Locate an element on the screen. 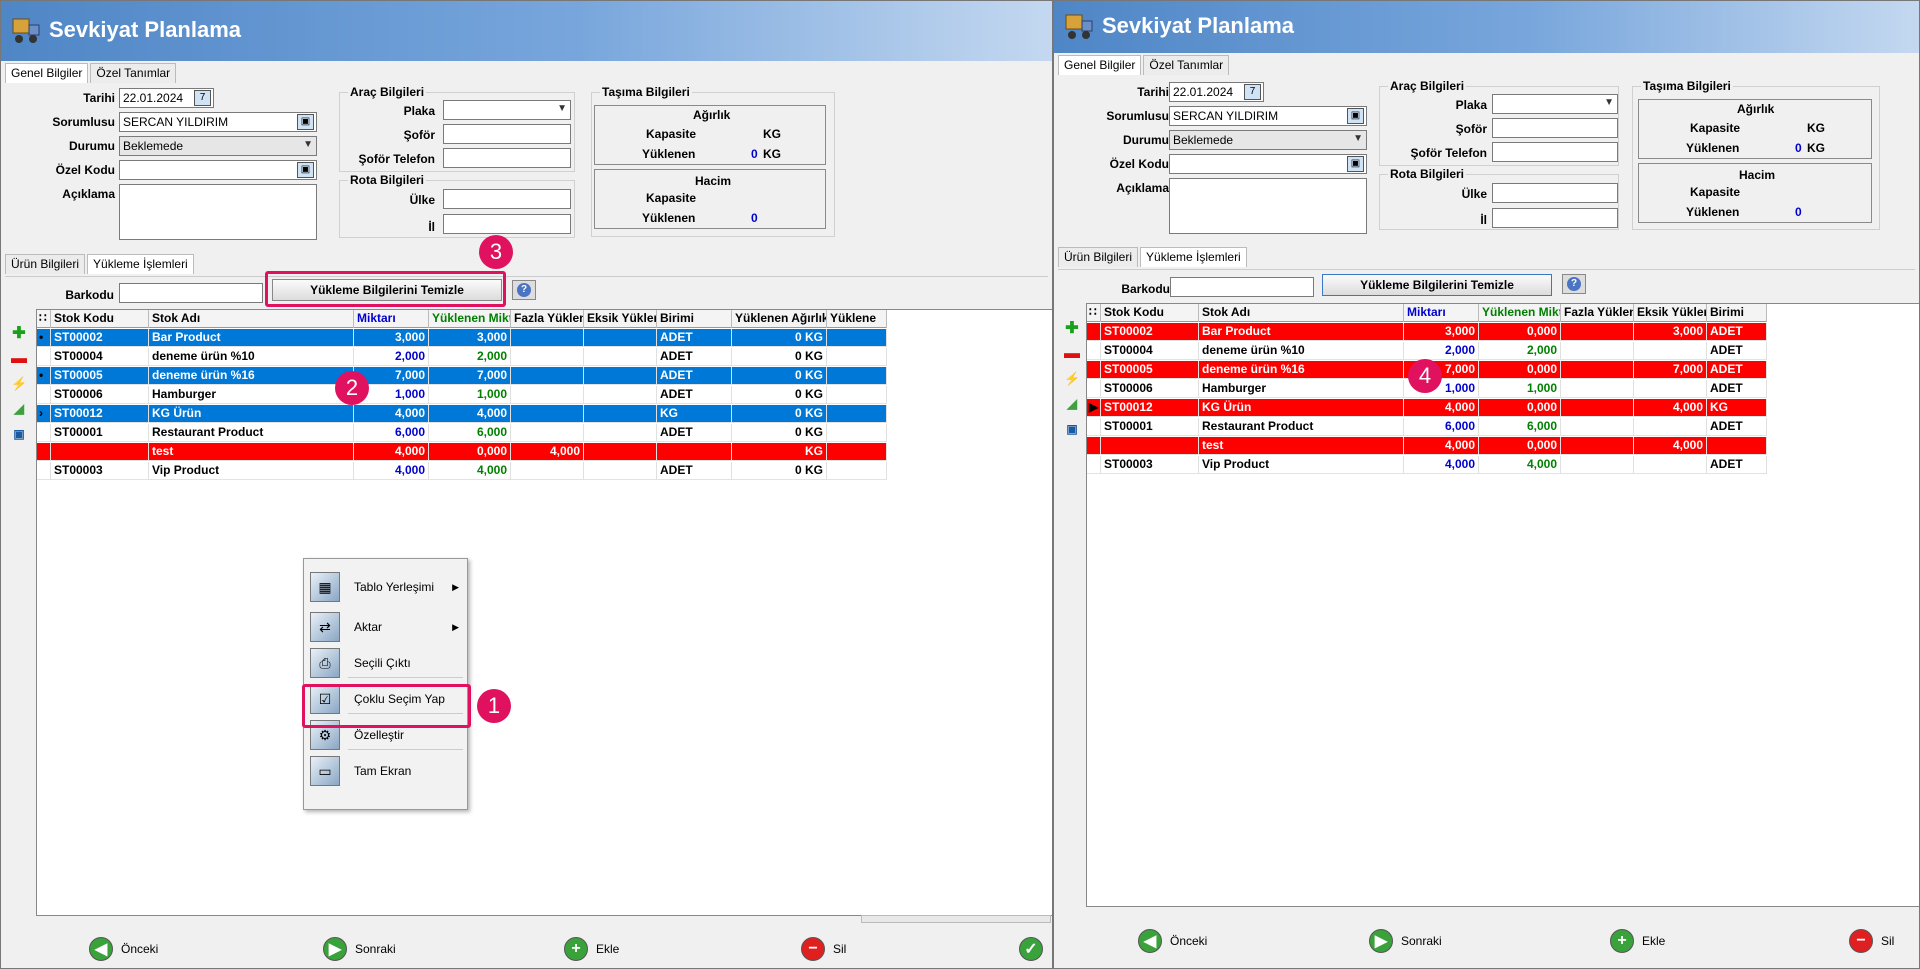 The height and width of the screenshot is (969, 1920). table-cell is located at coordinates (857, 376).